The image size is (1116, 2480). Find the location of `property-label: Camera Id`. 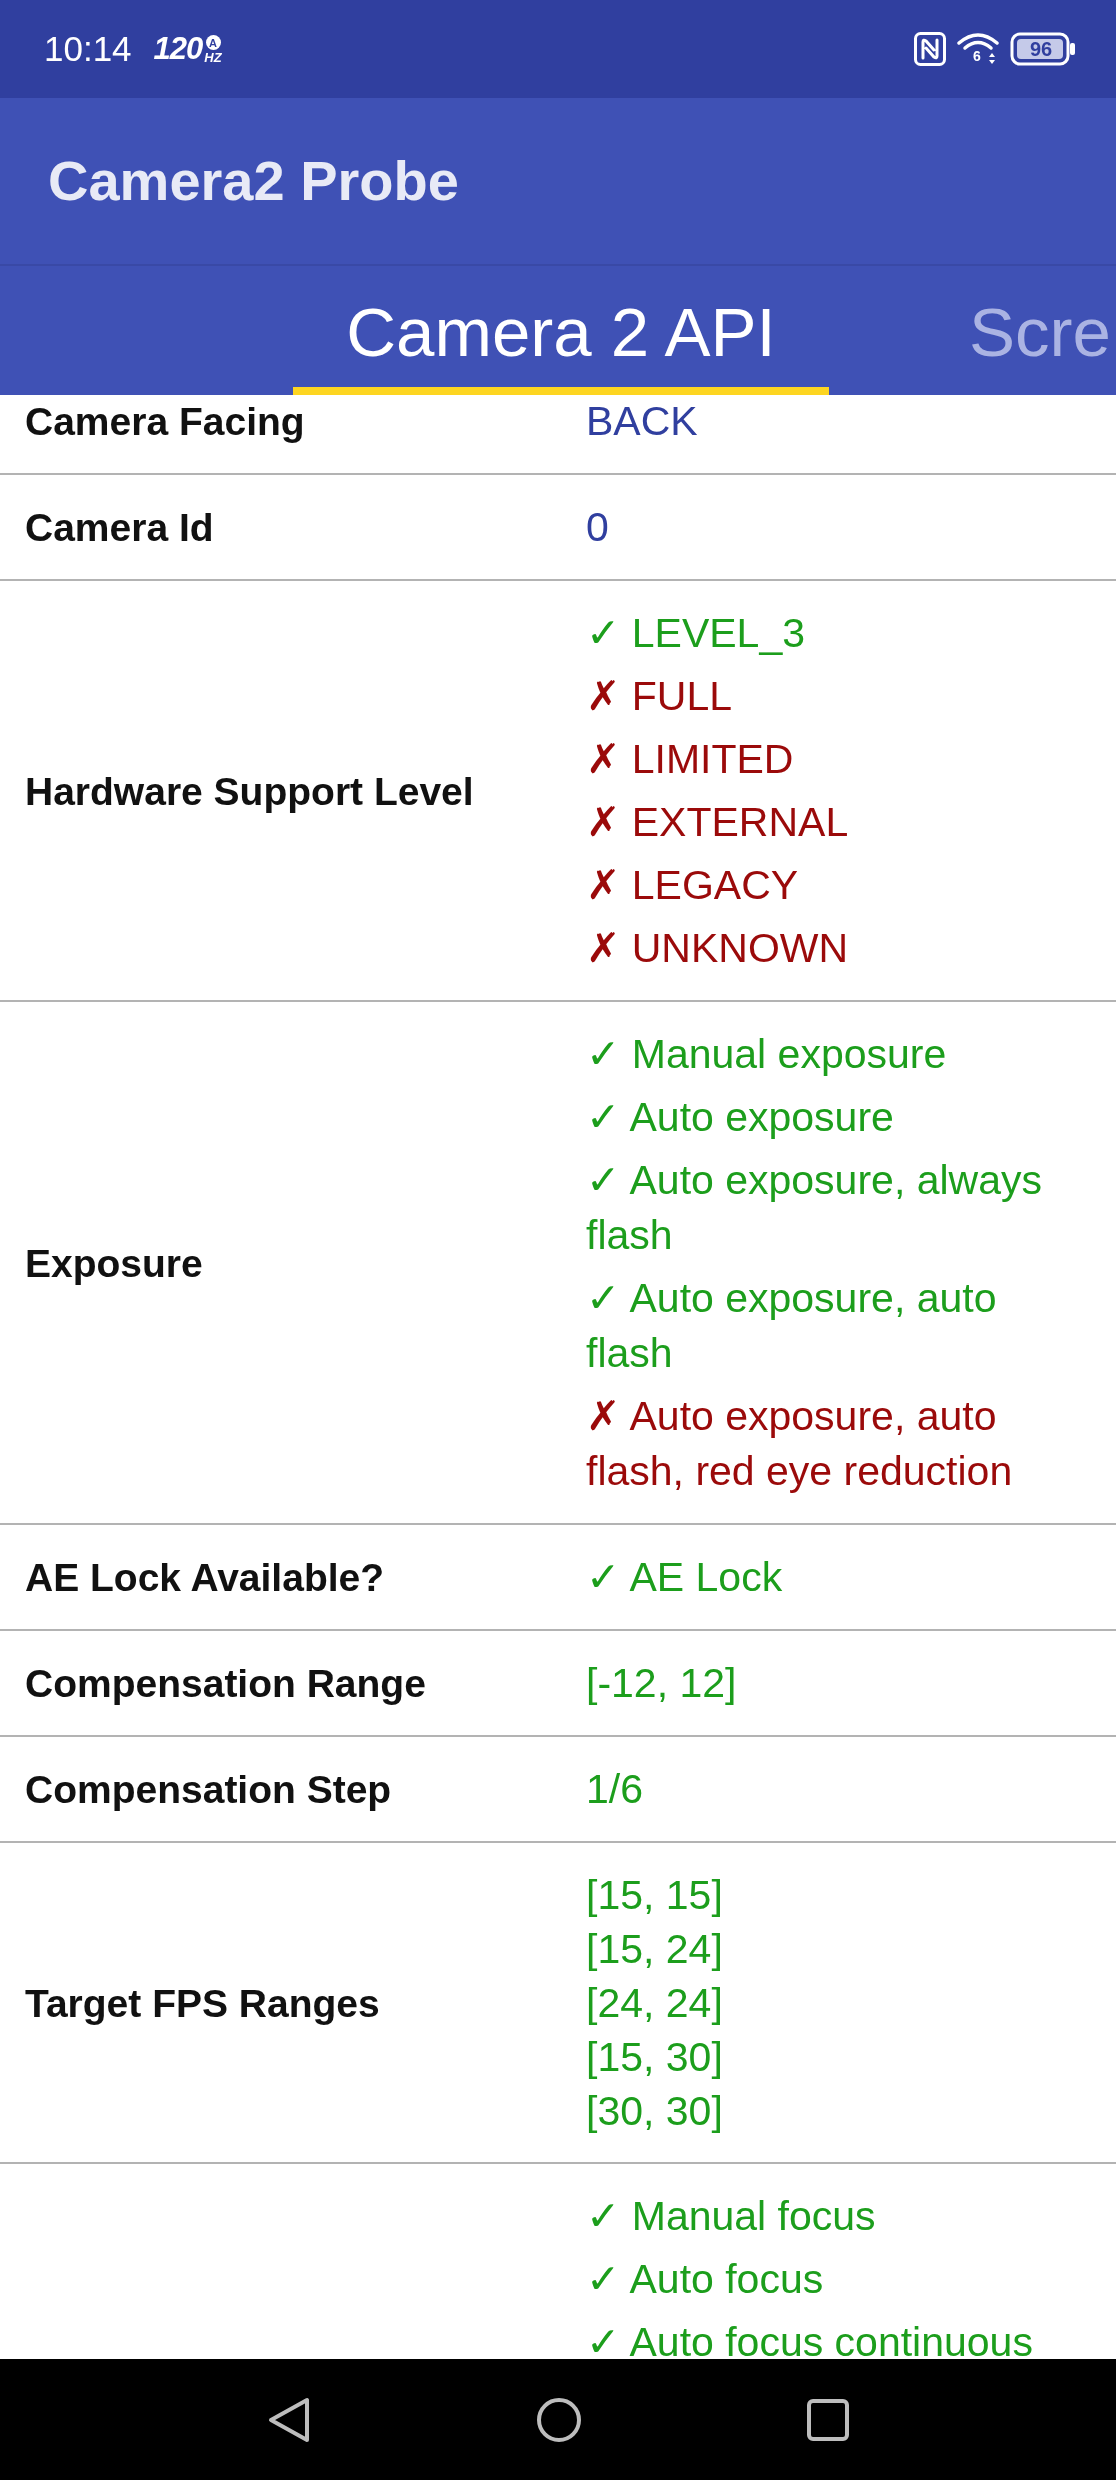

property-label: Camera Id is located at coordinates (119, 528).